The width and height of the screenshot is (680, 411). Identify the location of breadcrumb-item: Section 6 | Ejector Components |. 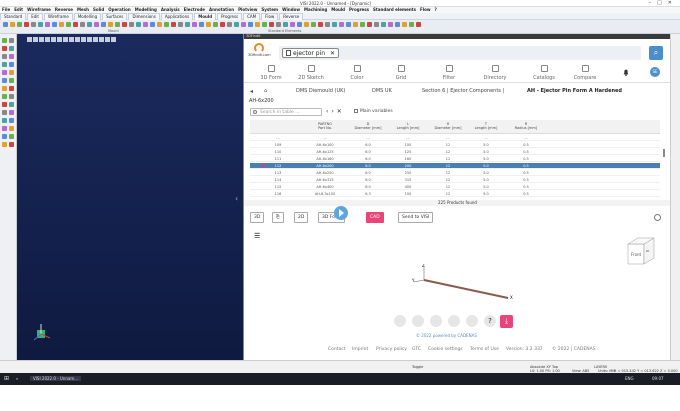
(463, 91).